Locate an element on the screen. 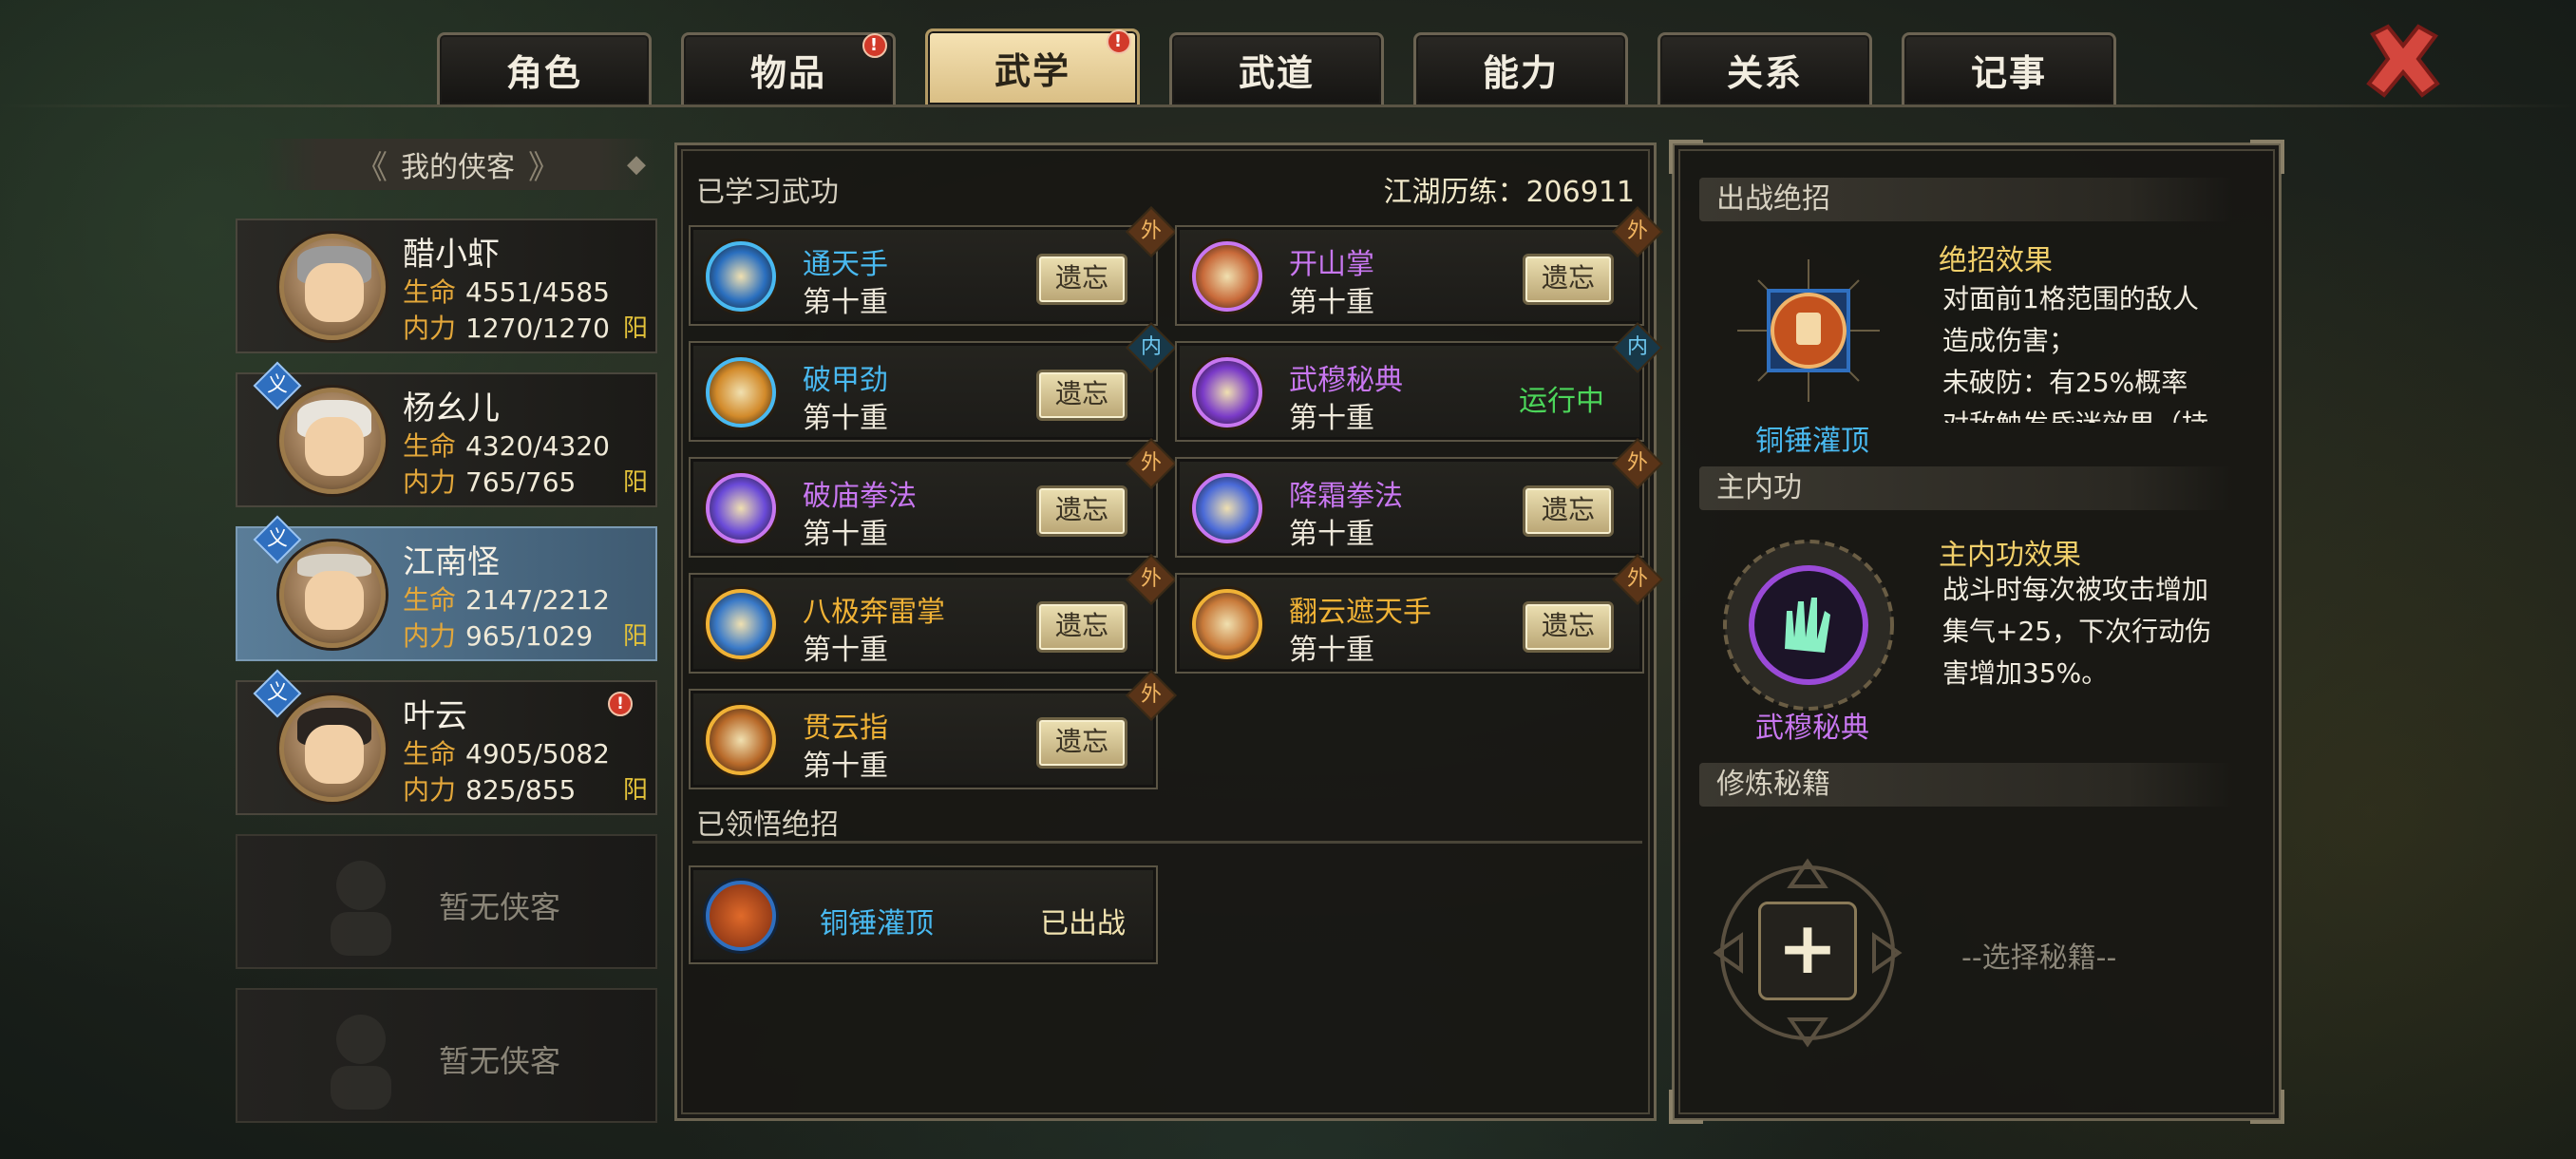 Image resolution: width=2576 pixels, height=1159 pixels. hp-stat: 生命 4551/4585 is located at coordinates (507, 292).